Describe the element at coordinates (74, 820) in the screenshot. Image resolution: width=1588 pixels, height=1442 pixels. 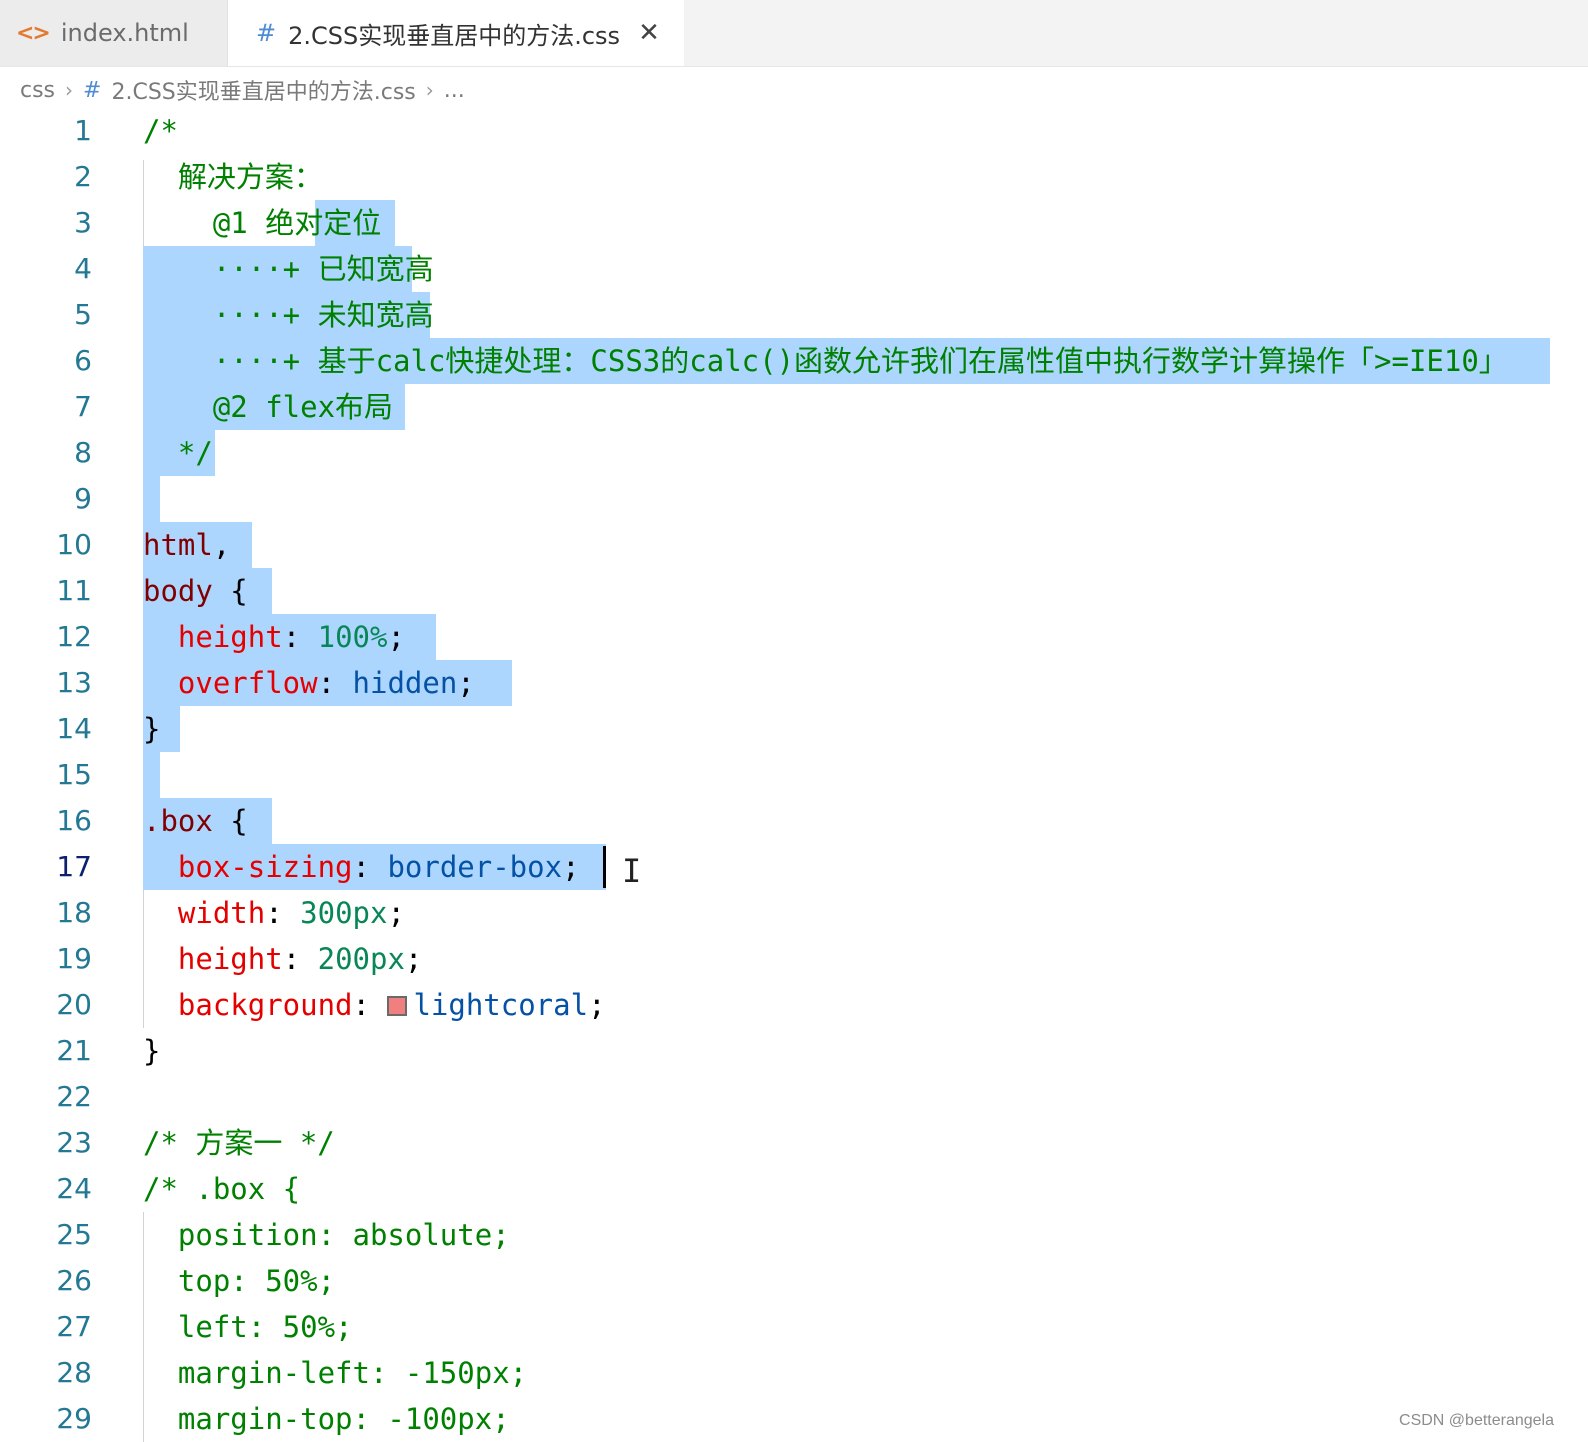
I see `line-number: 16` at that location.